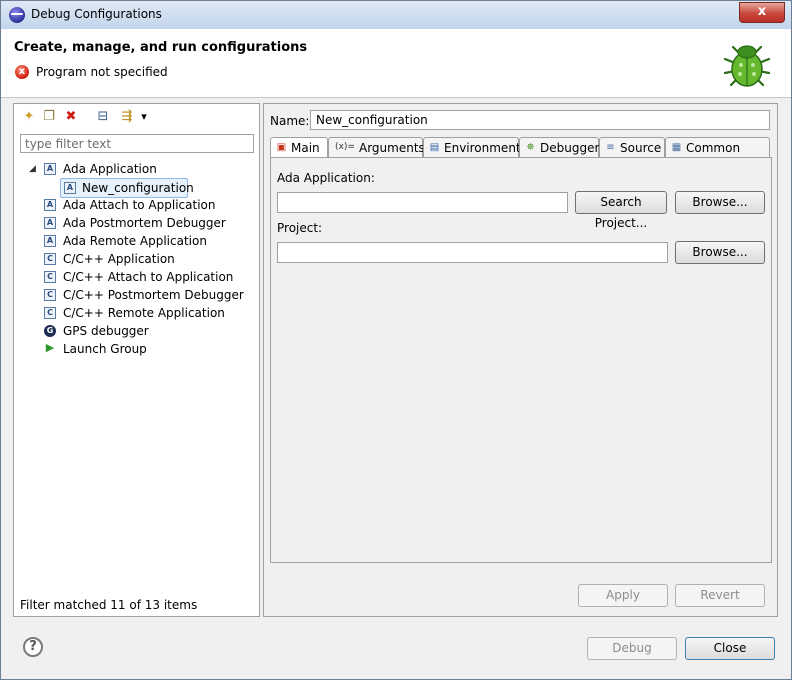 This screenshot has height=682, width=794. I want to click on tree-item-label: Ada Remote Application, so click(135, 241).